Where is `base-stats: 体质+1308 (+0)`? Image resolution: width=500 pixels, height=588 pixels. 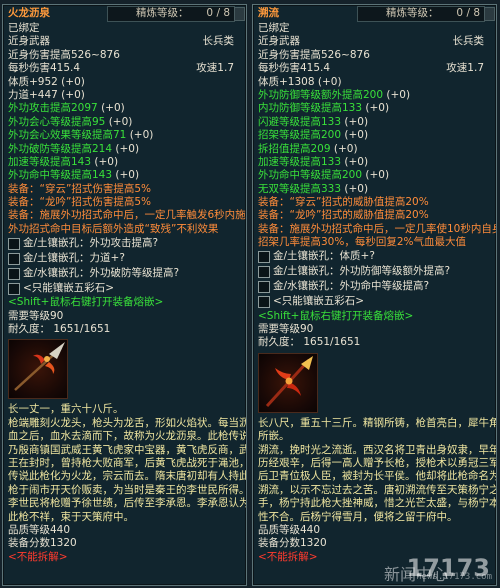 base-stats: 体质+1308 (+0) is located at coordinates (375, 82).